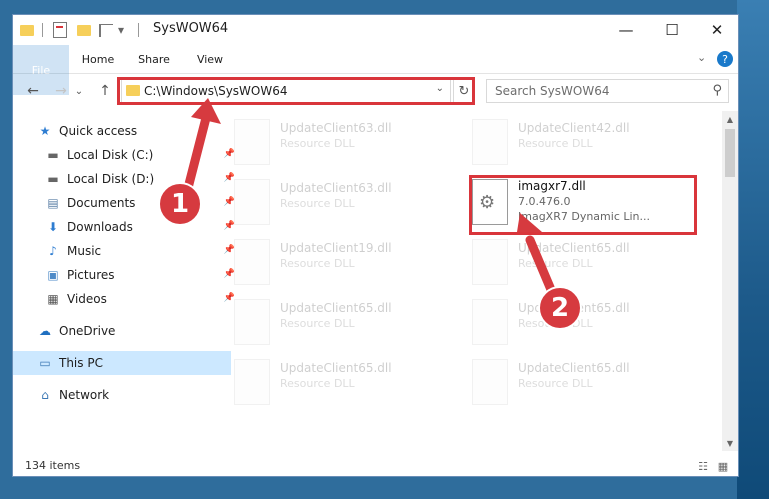 The width and height of the screenshot is (769, 499). I want to click on new-folder-icon, so click(84, 30).